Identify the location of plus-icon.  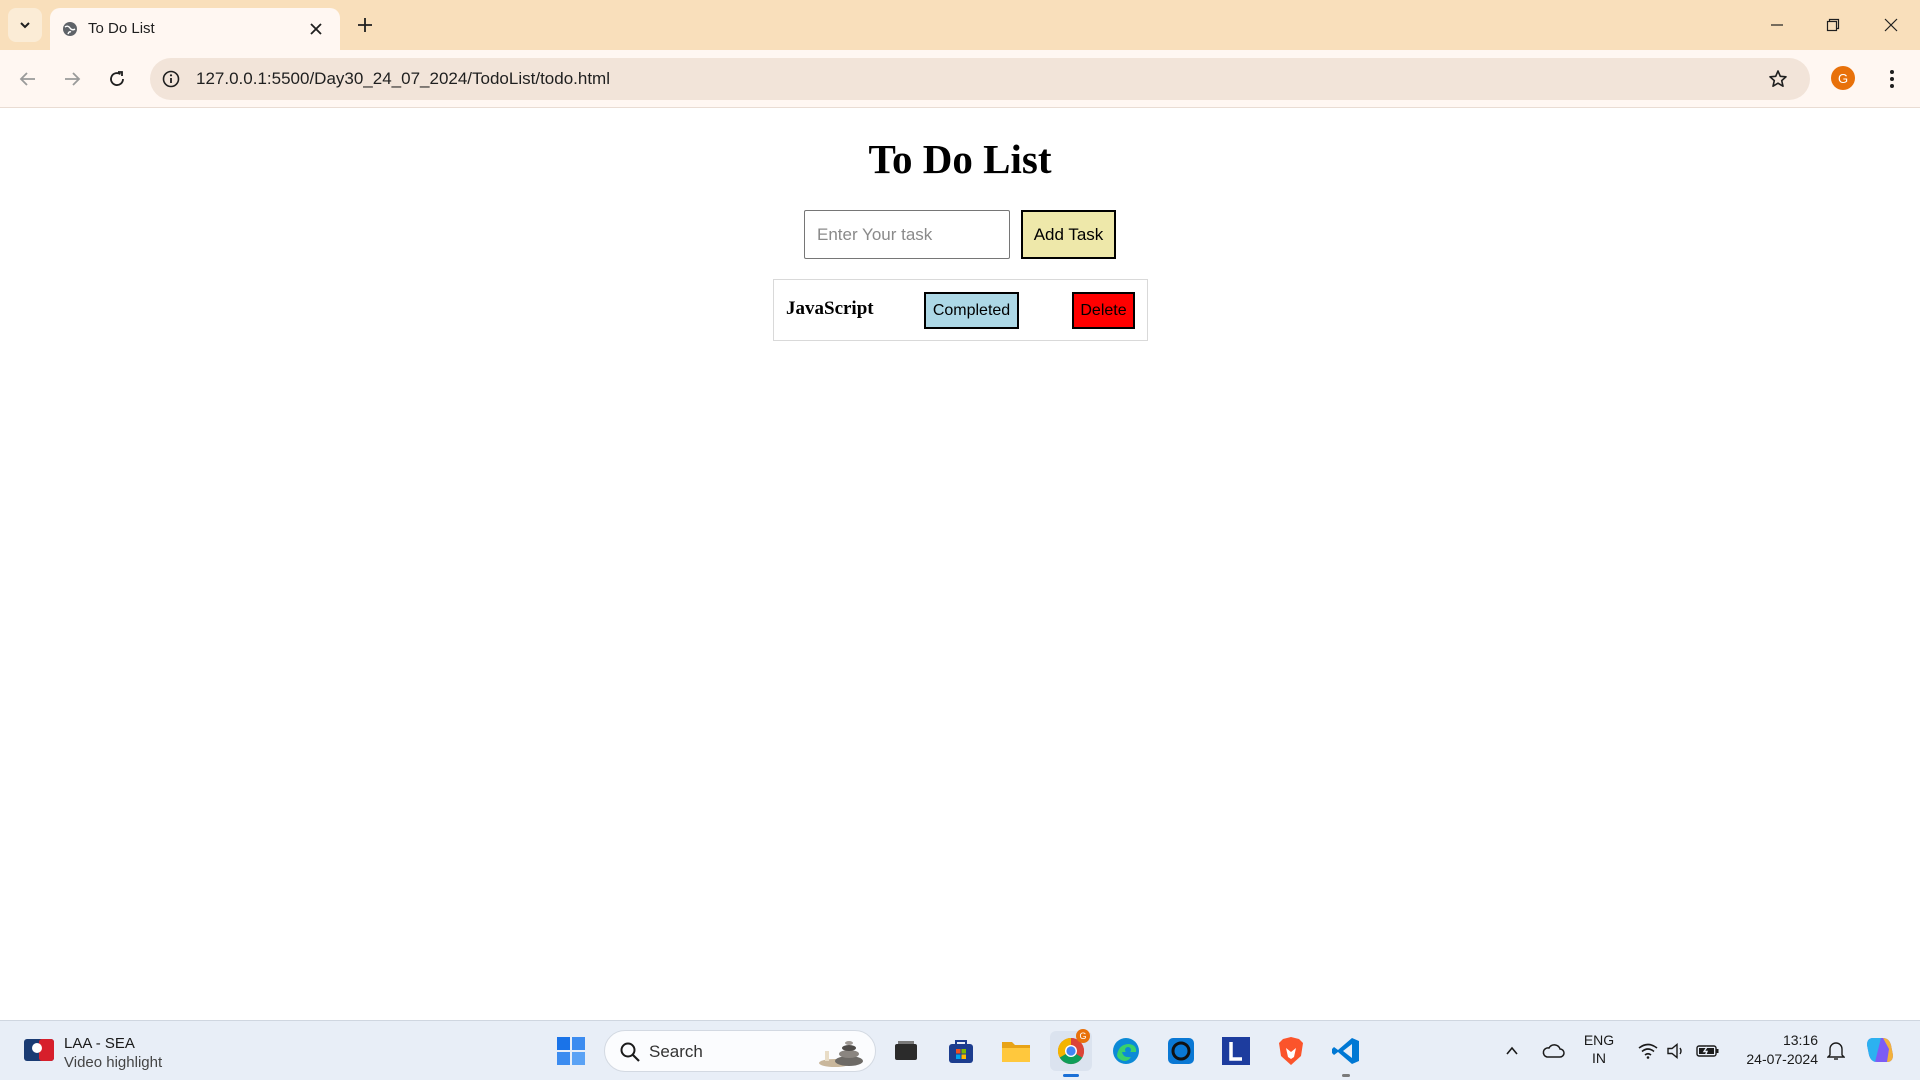
(365, 25).